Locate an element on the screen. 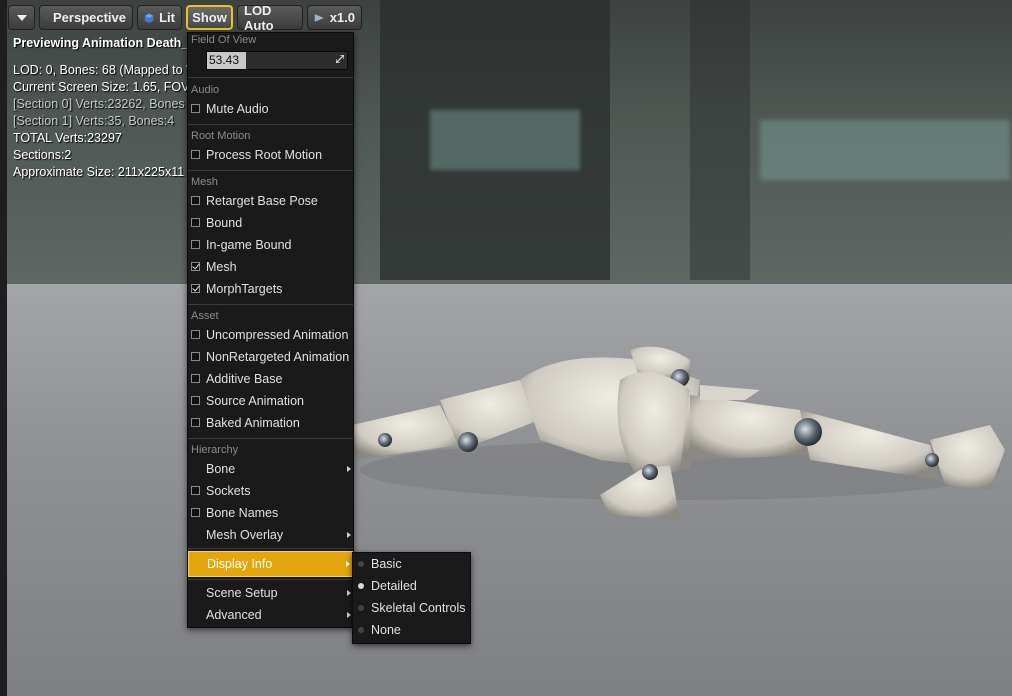  menu-item-process-root-motion: Process Root Motion is located at coordinates (270, 155).